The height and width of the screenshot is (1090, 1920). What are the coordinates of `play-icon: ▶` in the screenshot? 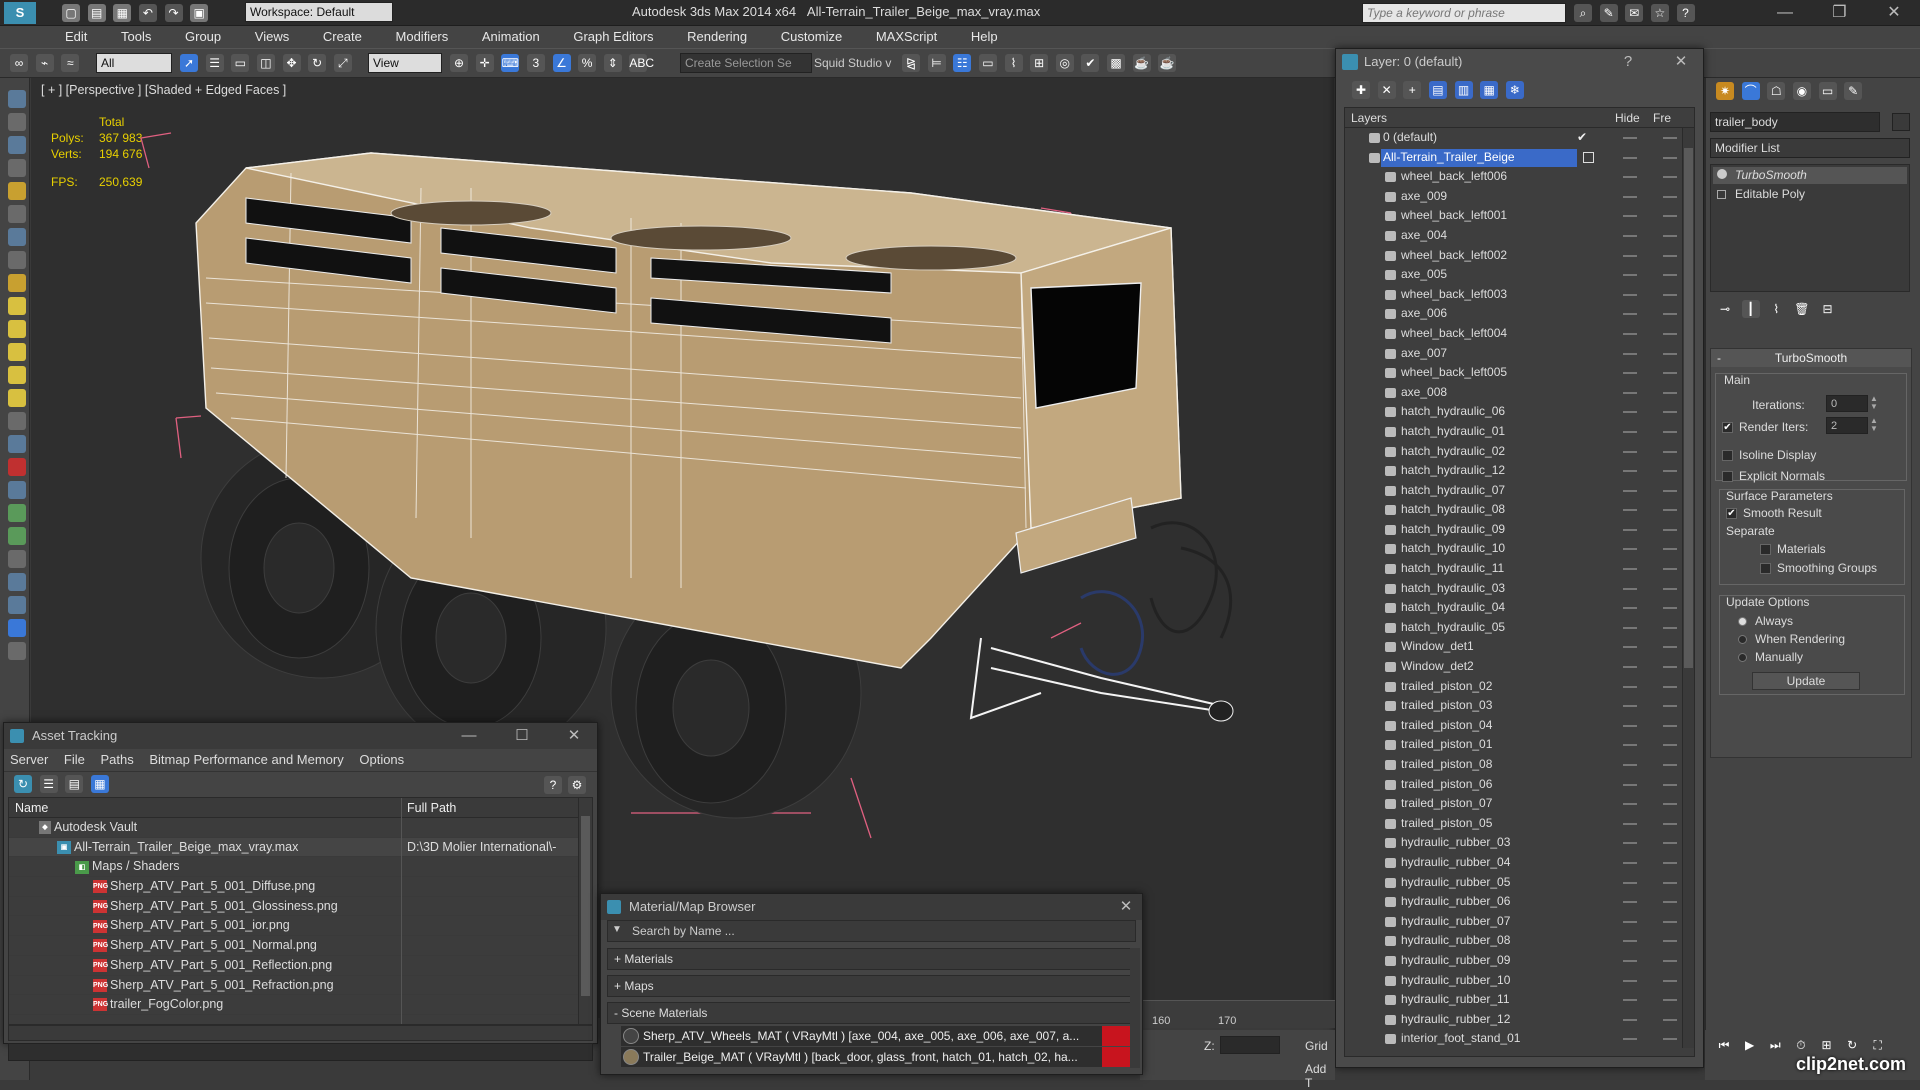 It's located at (1749, 1045).